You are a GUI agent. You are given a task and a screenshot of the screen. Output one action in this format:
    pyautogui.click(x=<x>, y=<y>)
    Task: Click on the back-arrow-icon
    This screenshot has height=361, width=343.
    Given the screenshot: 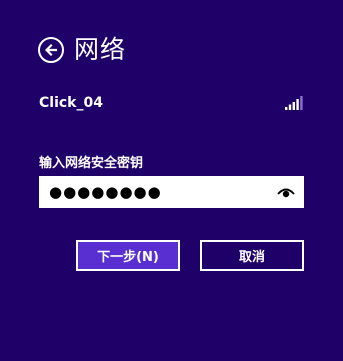 What is the action you would take?
    pyautogui.click(x=51, y=50)
    